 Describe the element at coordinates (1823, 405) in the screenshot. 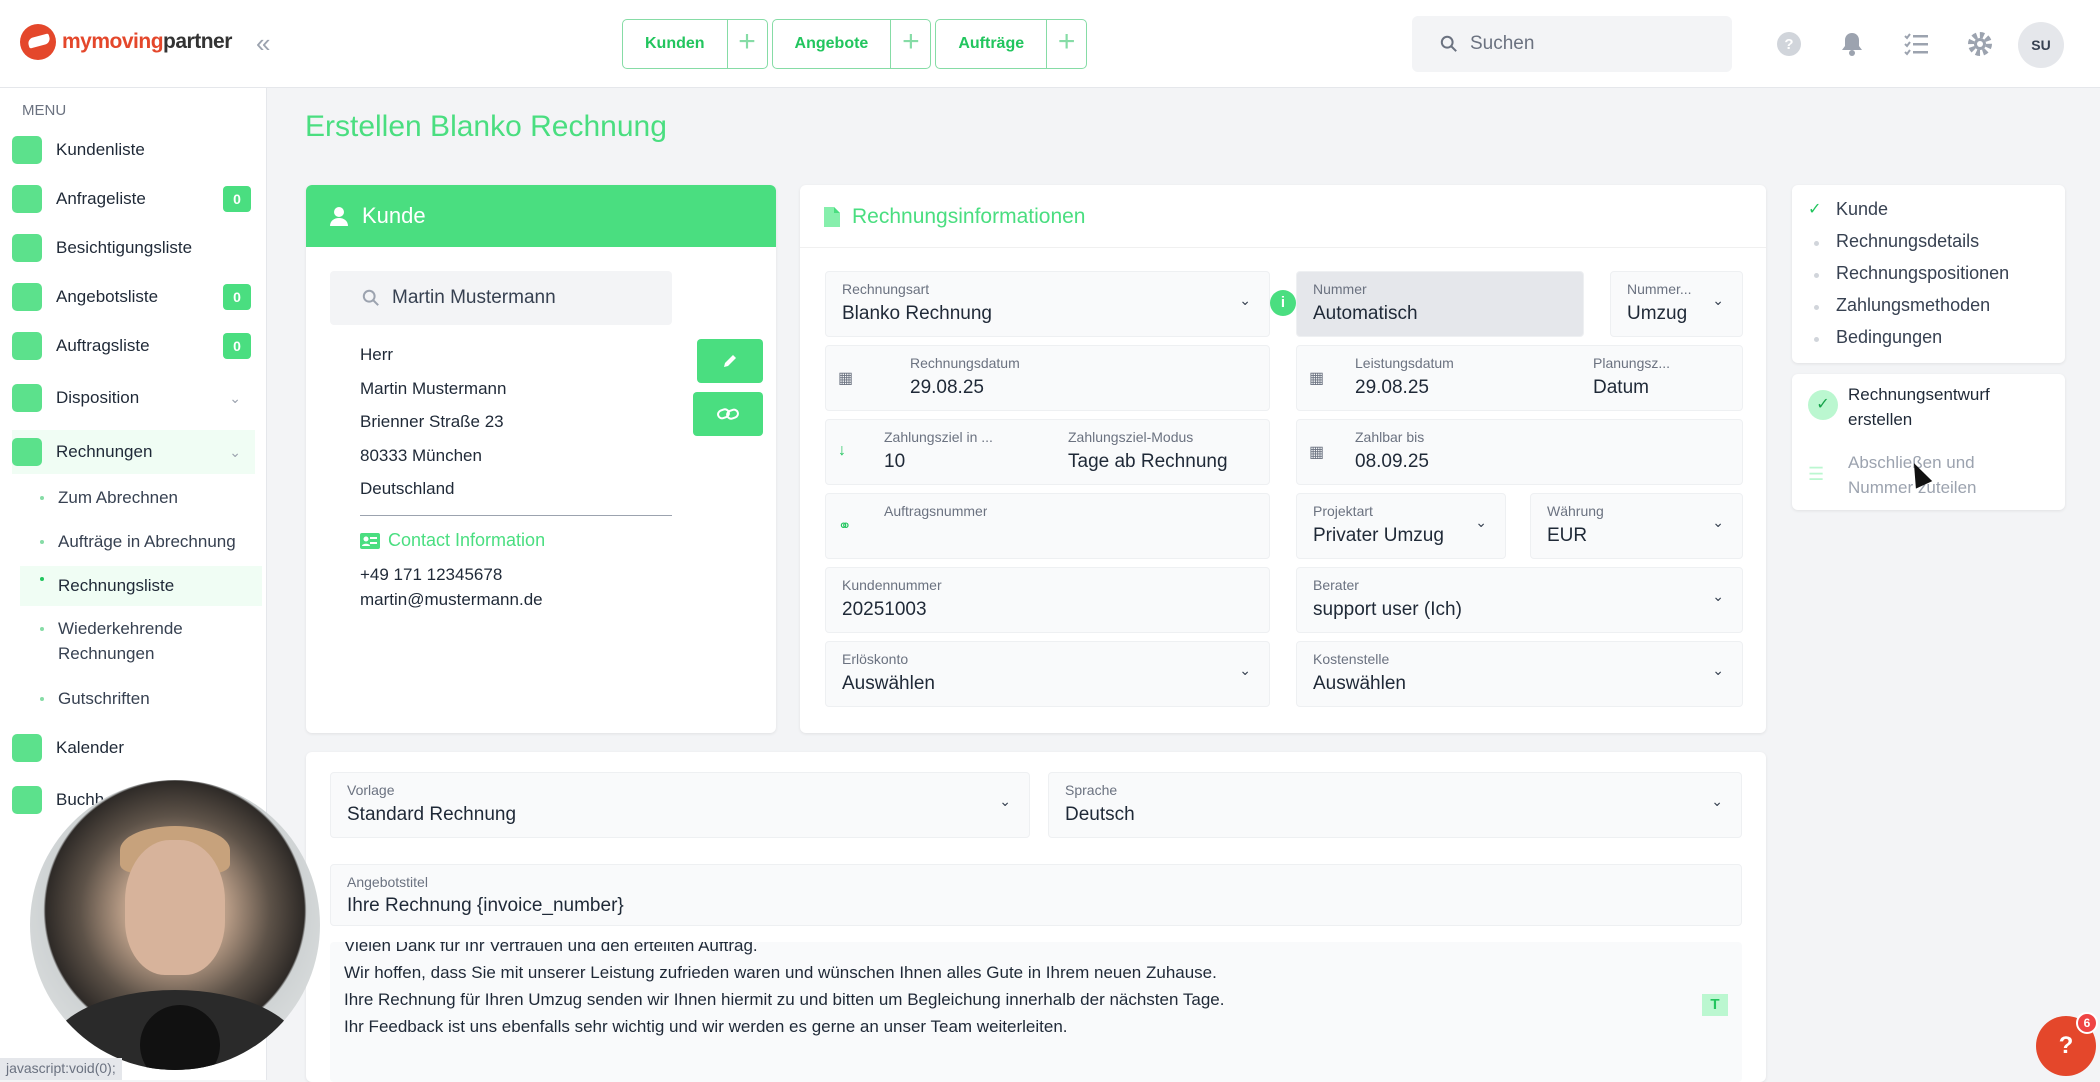

I see `check-circle-icon: ✓` at that location.